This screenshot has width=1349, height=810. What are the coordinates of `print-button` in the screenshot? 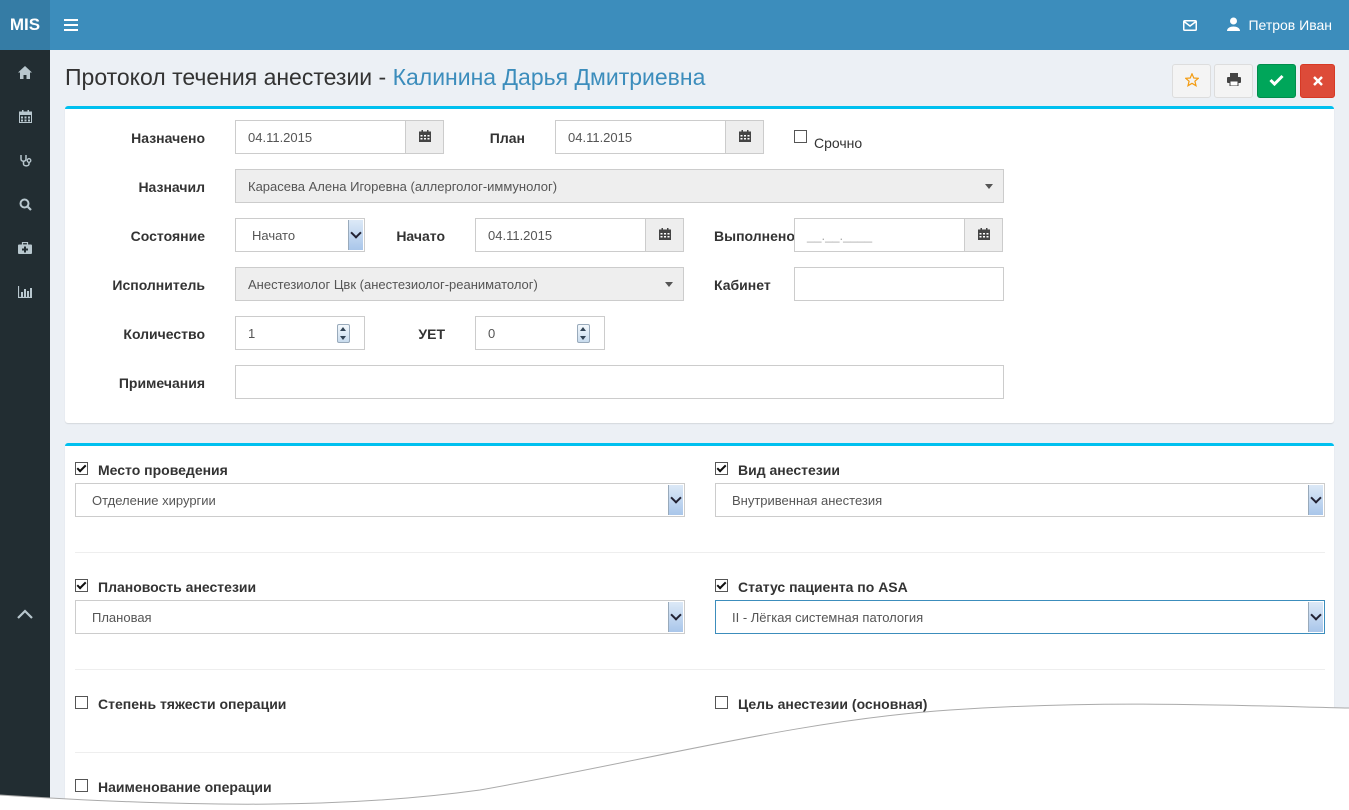 It's located at (1233, 81).